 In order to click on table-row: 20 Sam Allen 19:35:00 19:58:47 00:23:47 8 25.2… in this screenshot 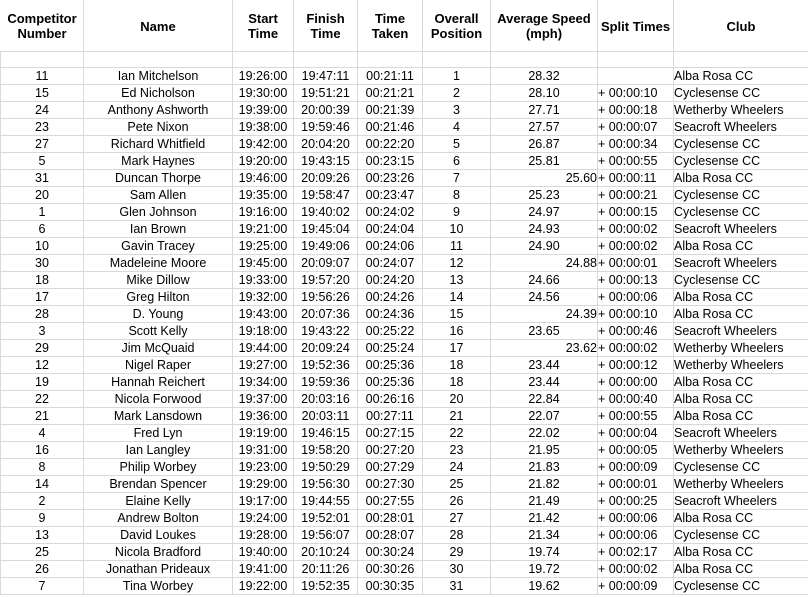, I will do `click(404, 195)`.